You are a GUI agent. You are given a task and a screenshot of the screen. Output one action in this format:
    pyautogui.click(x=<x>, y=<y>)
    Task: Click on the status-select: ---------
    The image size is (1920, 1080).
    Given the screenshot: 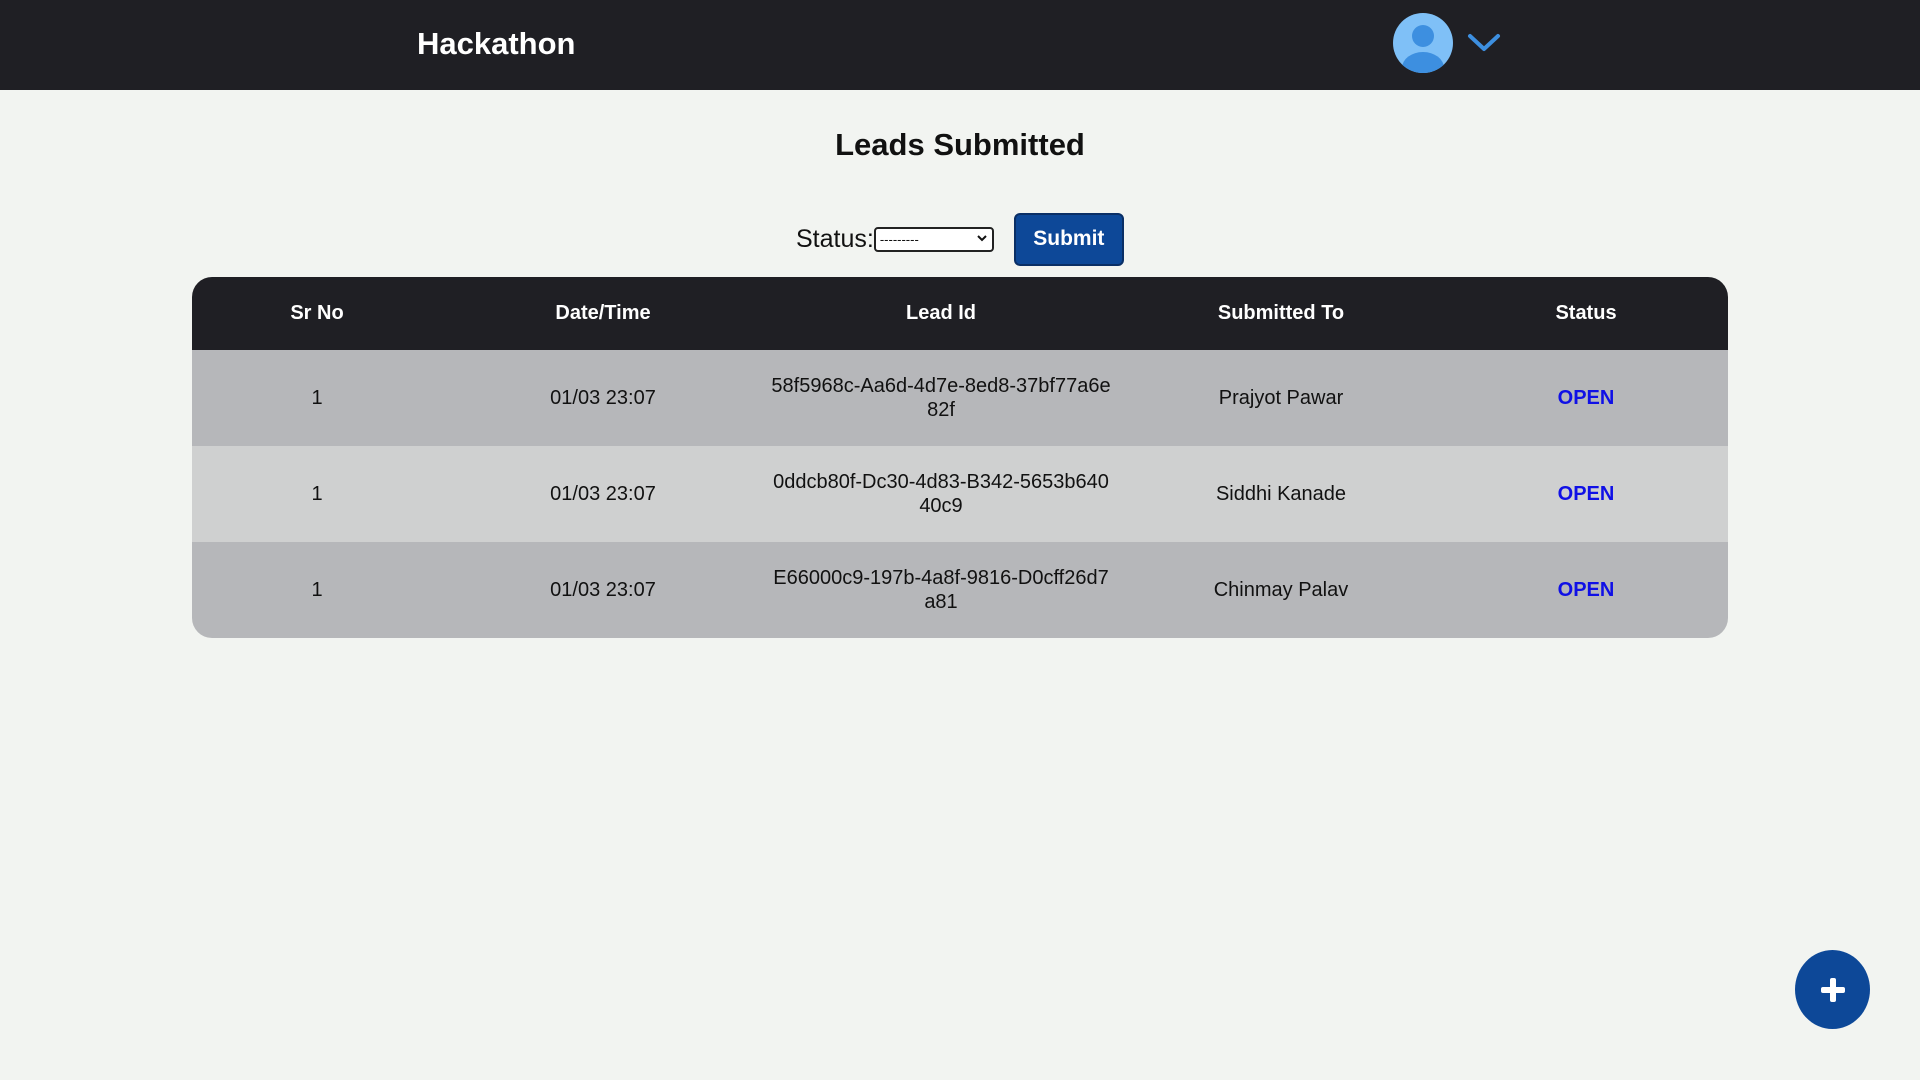 What is the action you would take?
    pyautogui.click(x=933, y=239)
    